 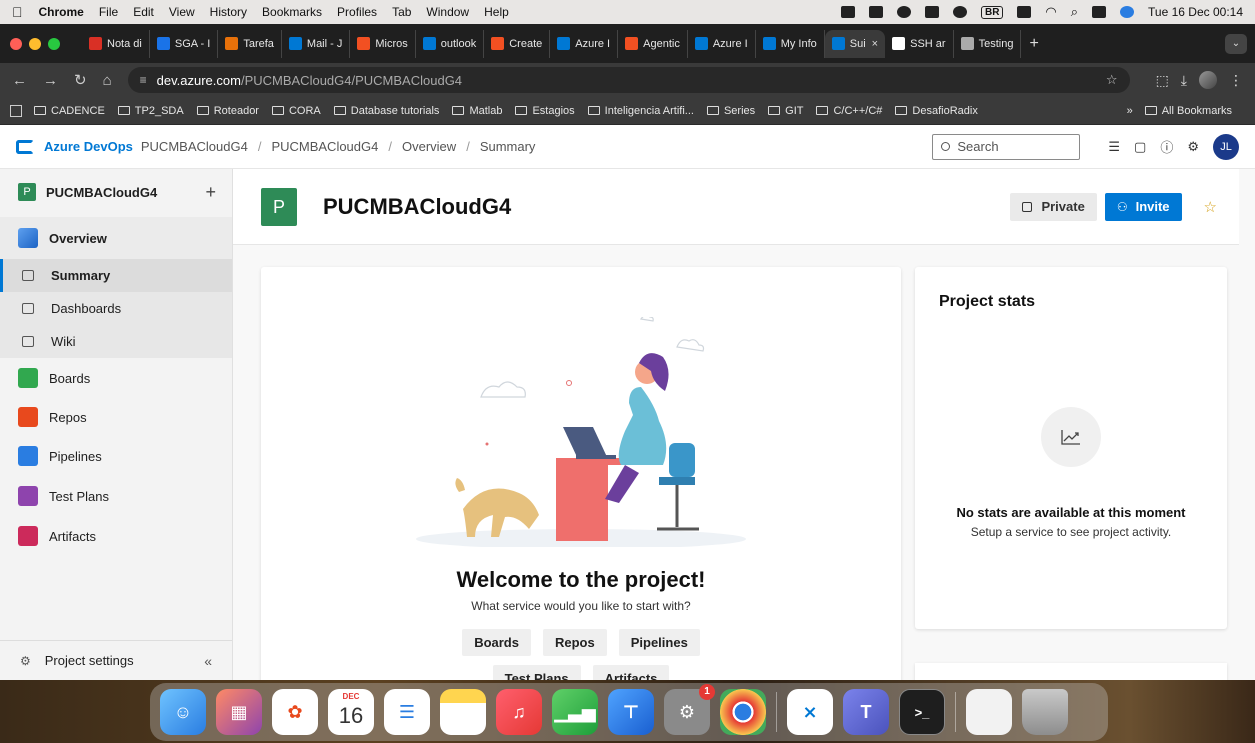 What do you see at coordinates (477, 111) in the screenshot?
I see `bookmark-folder: Matlab` at bounding box center [477, 111].